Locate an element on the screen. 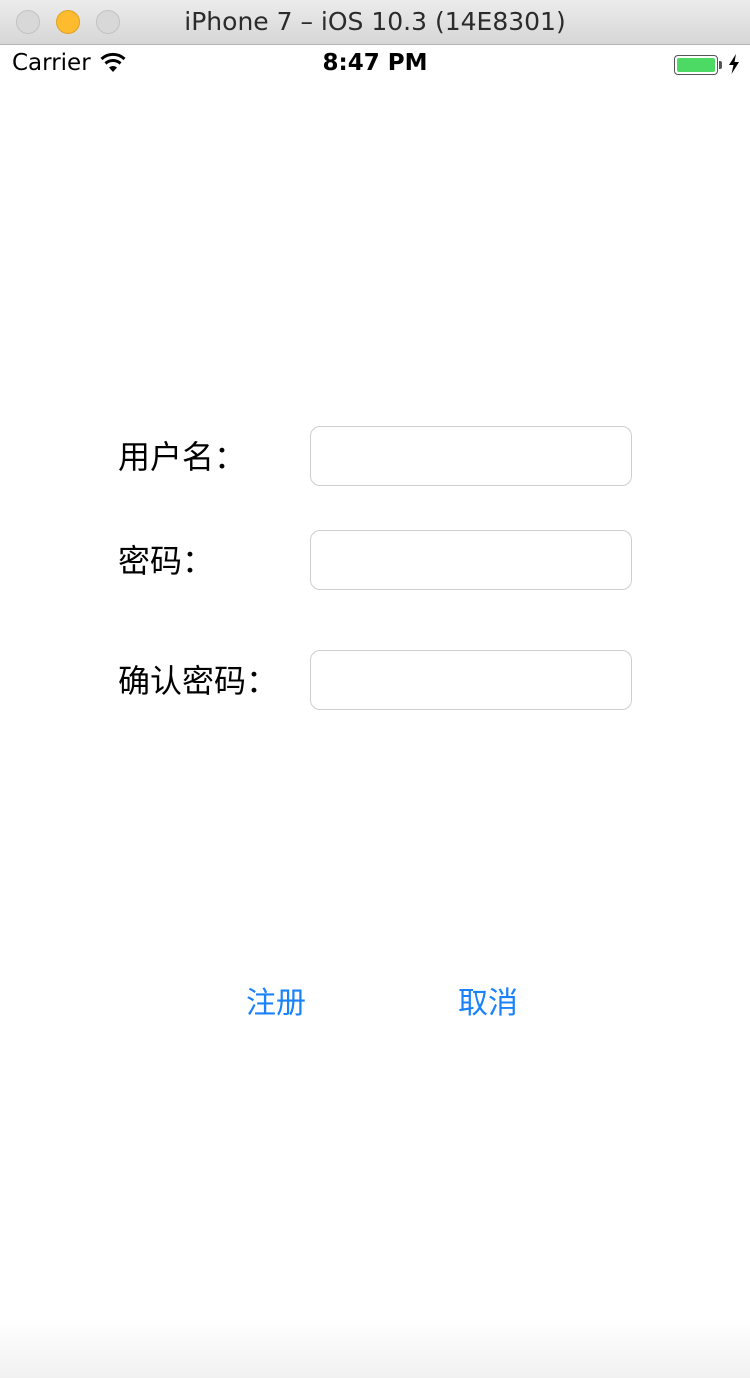  register-button: 注册 is located at coordinates (276, 1004).